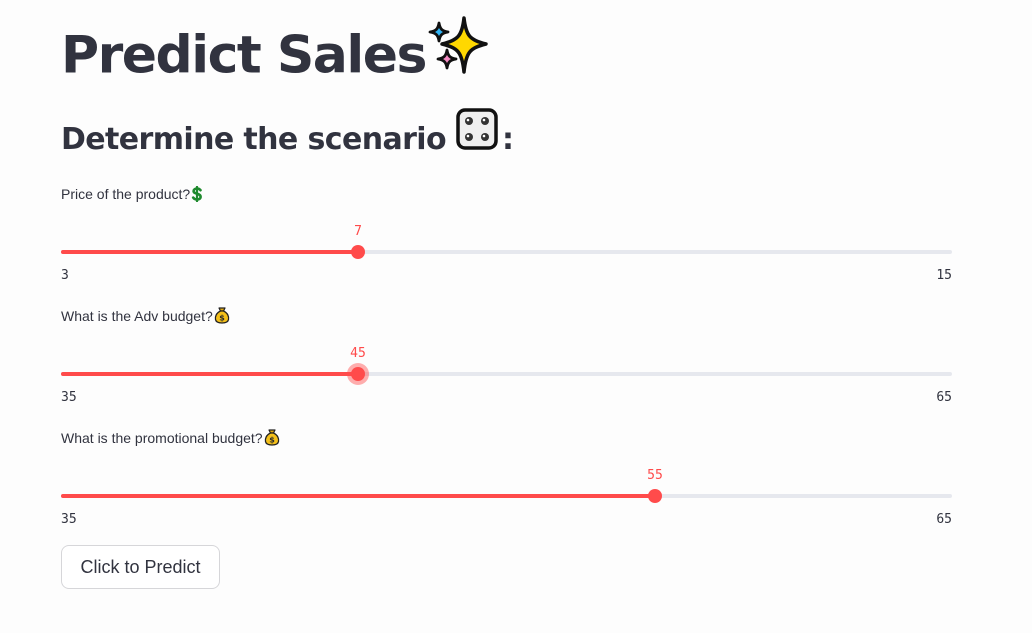  Describe the element at coordinates (162, 438) in the screenshot. I see `promotional-budget-slider-label-text: What is the promotional budget?` at that location.